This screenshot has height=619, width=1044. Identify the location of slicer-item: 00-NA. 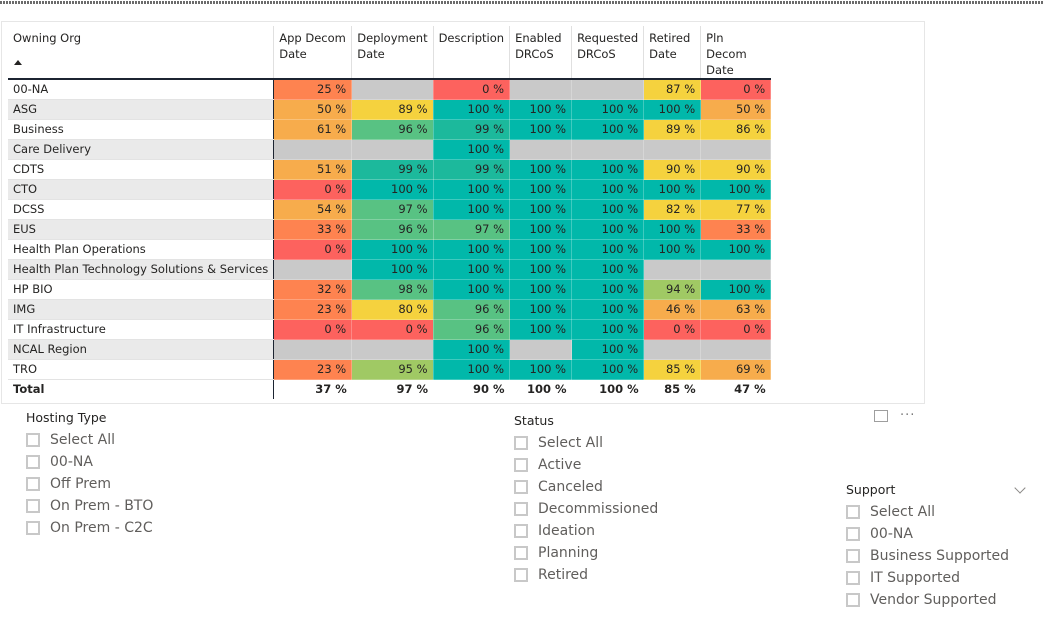
(927, 534).